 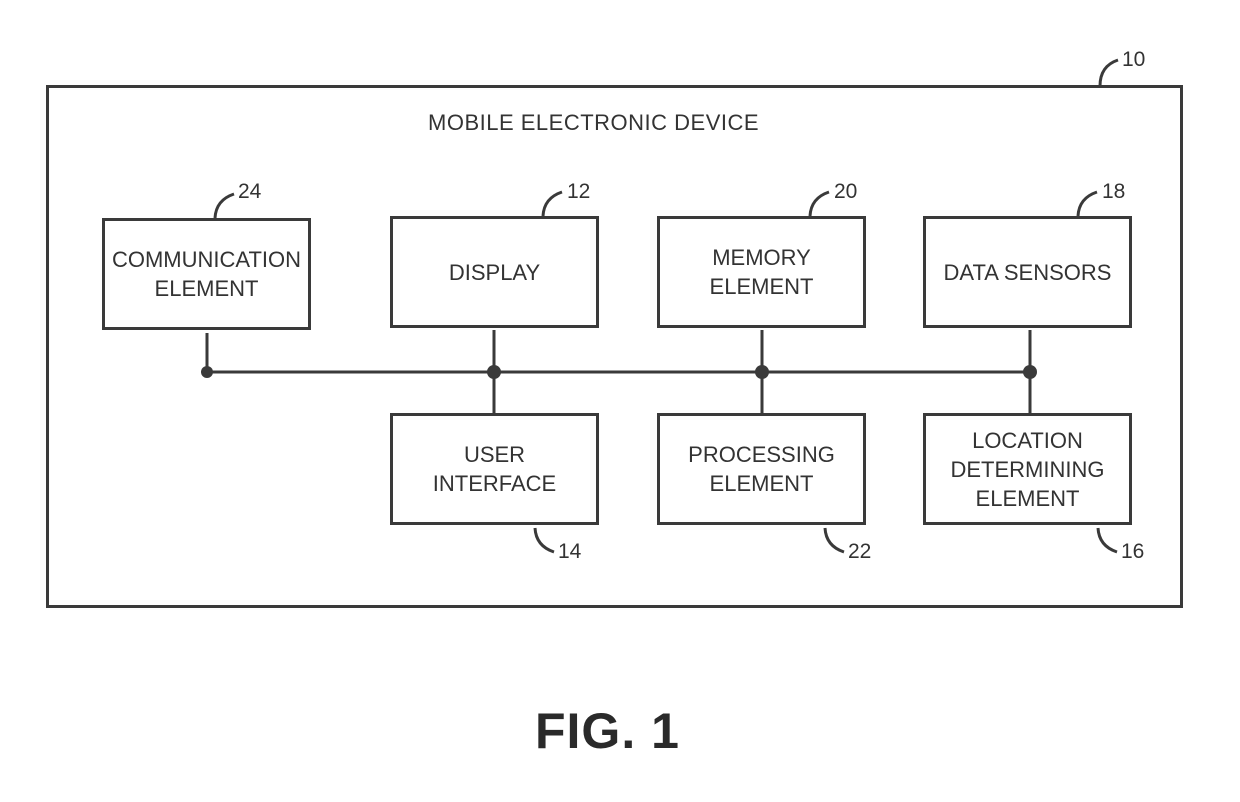 I want to click on ref-label-14: 14, so click(x=570, y=551).